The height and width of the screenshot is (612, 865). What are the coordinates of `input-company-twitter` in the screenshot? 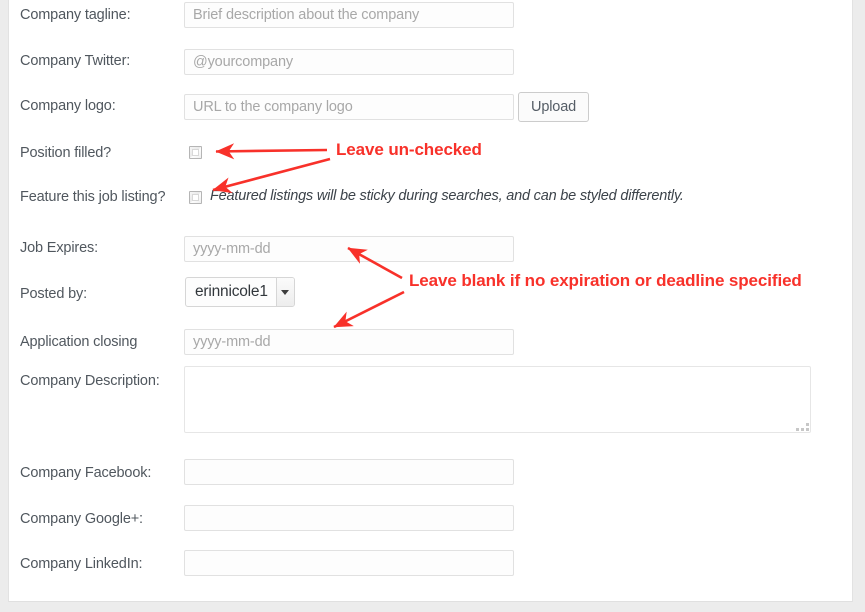 It's located at (349, 62).